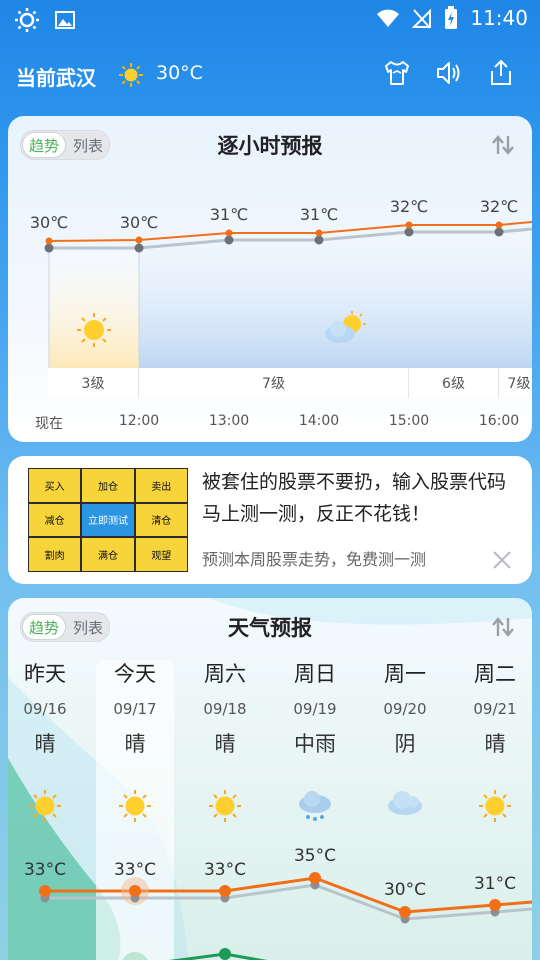  Describe the element at coordinates (388, 18) in the screenshot. I see `wifi-icon` at that location.